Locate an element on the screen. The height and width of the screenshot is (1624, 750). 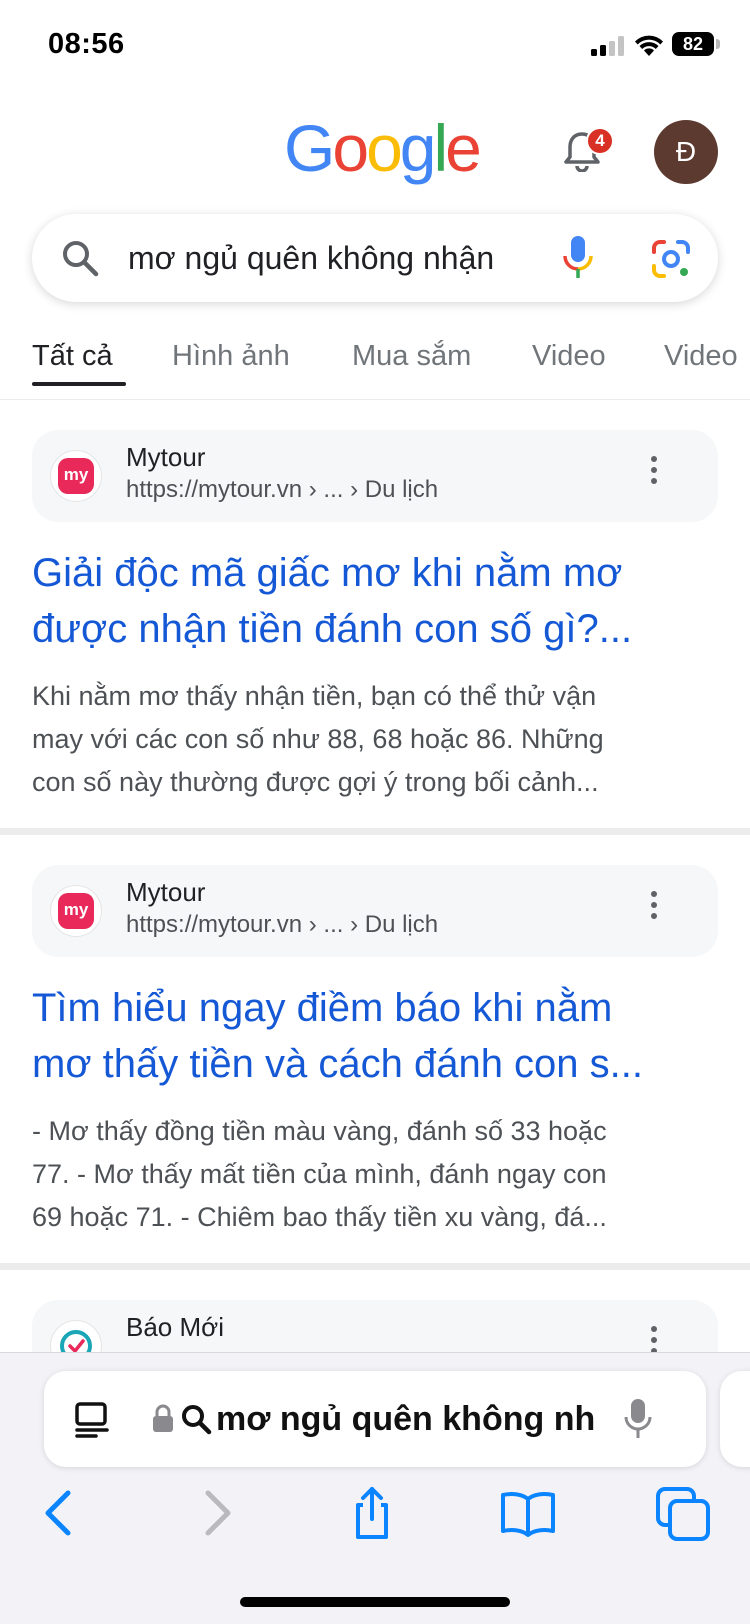
search-box: mơ ngủ quên không nhận is located at coordinates (375, 258).